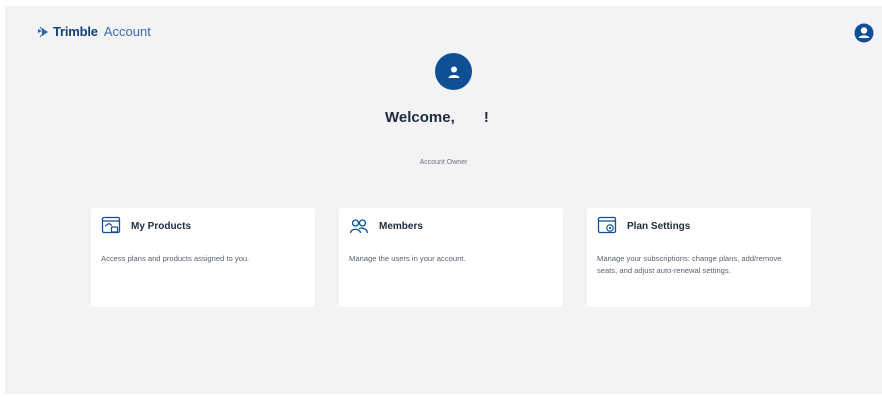 The width and height of the screenshot is (882, 397). Describe the element at coordinates (127, 31) in the screenshot. I see `brand-product: Account` at that location.